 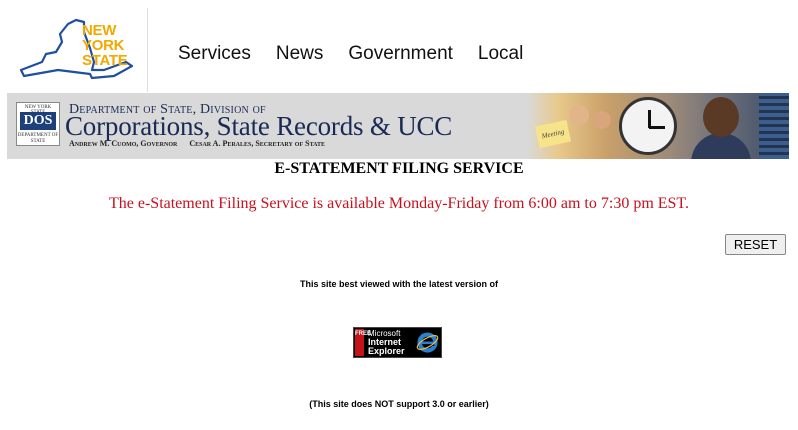 I want to click on main-nav: Services News Government Local, so click(x=363, y=54).